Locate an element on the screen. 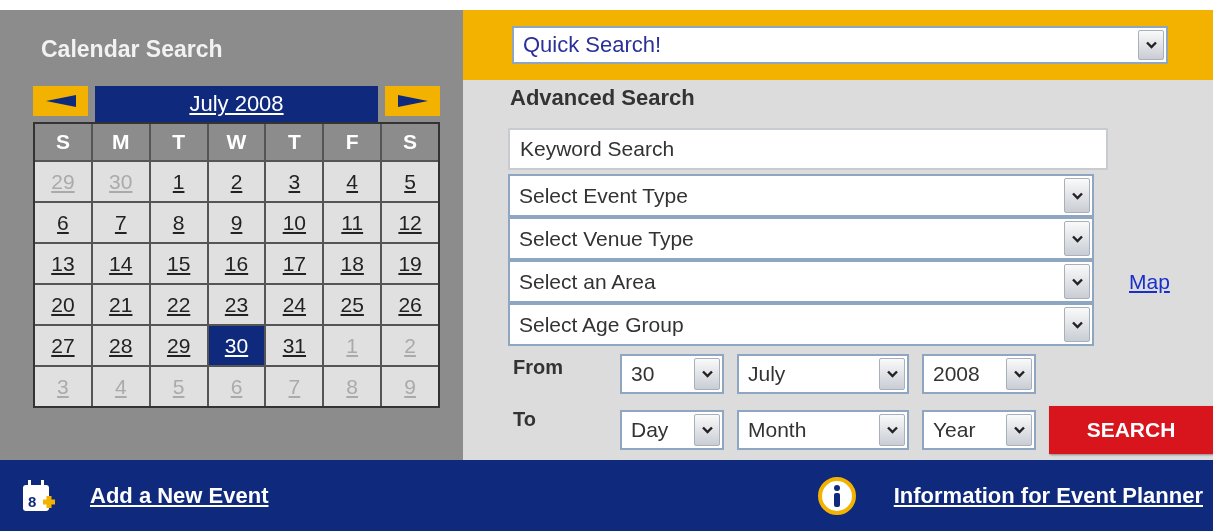  day-cell: 29 is located at coordinates (178, 345).